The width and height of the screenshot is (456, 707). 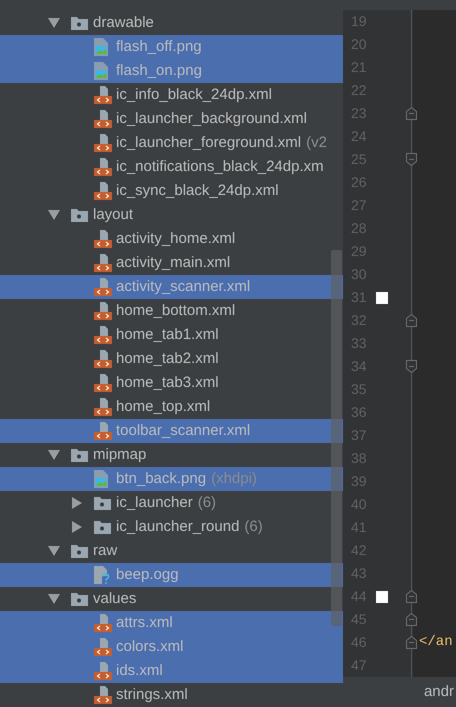 What do you see at coordinates (105, 550) in the screenshot?
I see `folder-name: raw` at bounding box center [105, 550].